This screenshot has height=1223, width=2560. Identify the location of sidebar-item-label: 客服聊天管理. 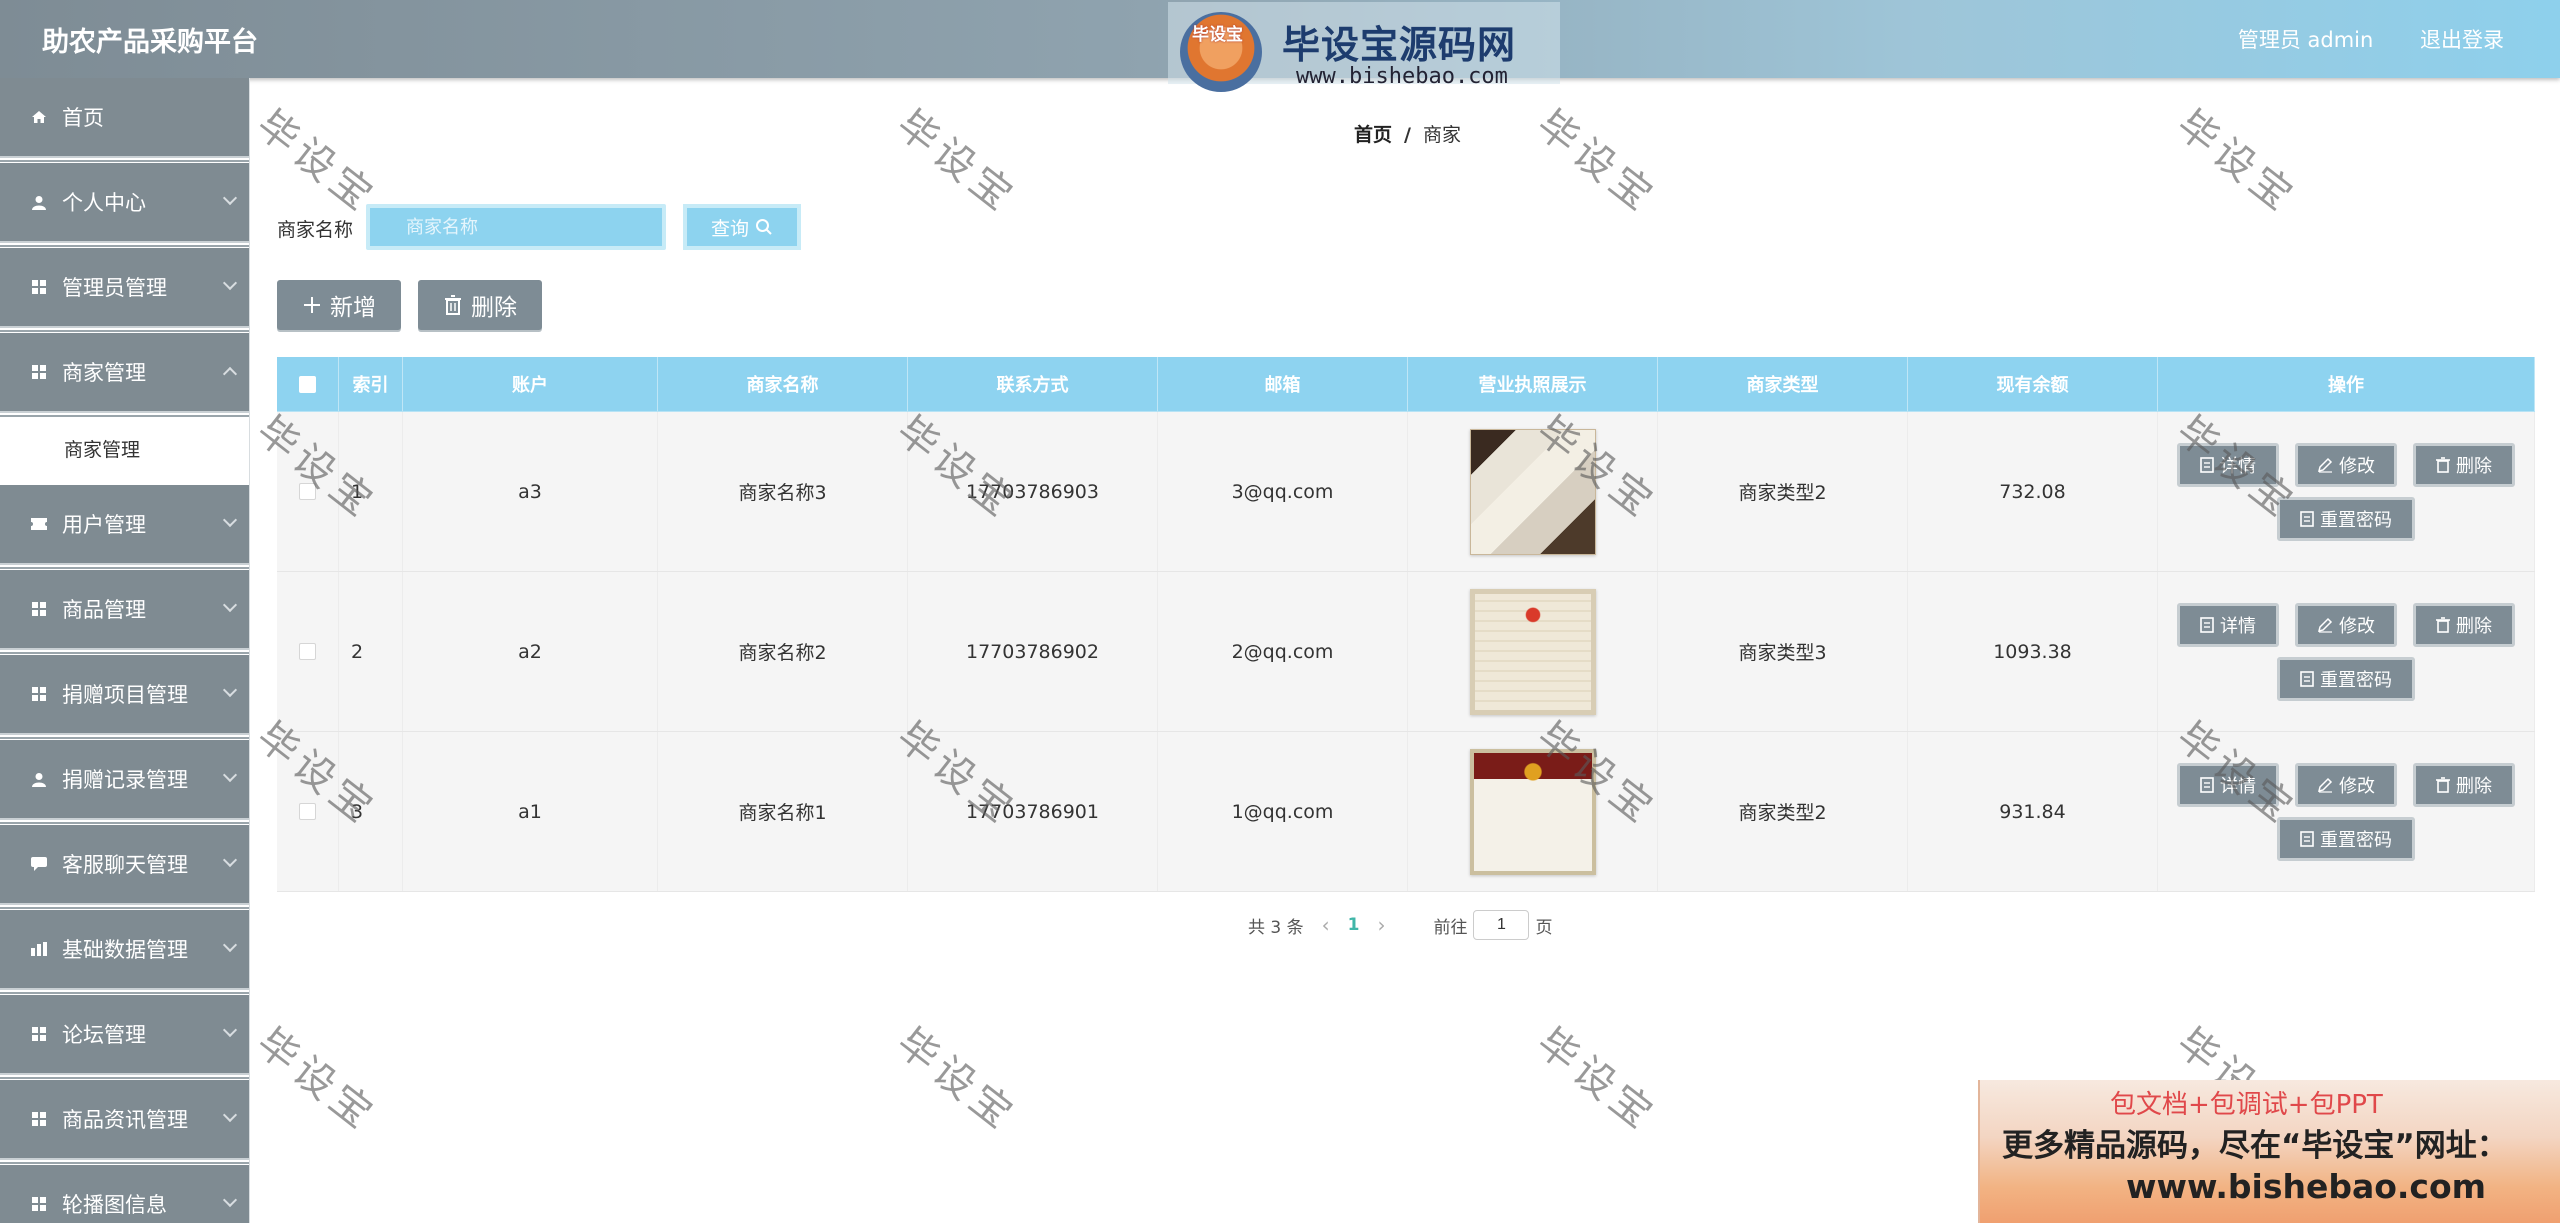
(125, 865).